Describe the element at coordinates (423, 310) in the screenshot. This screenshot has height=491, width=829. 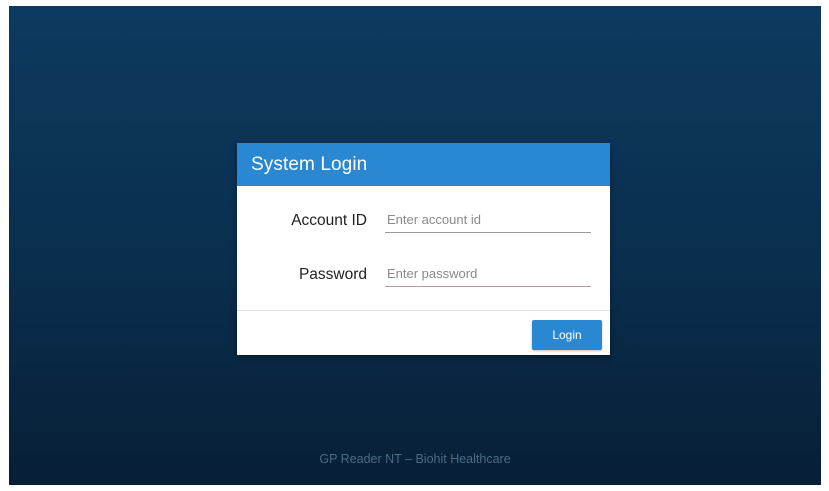
I see `dialog-divider` at that location.